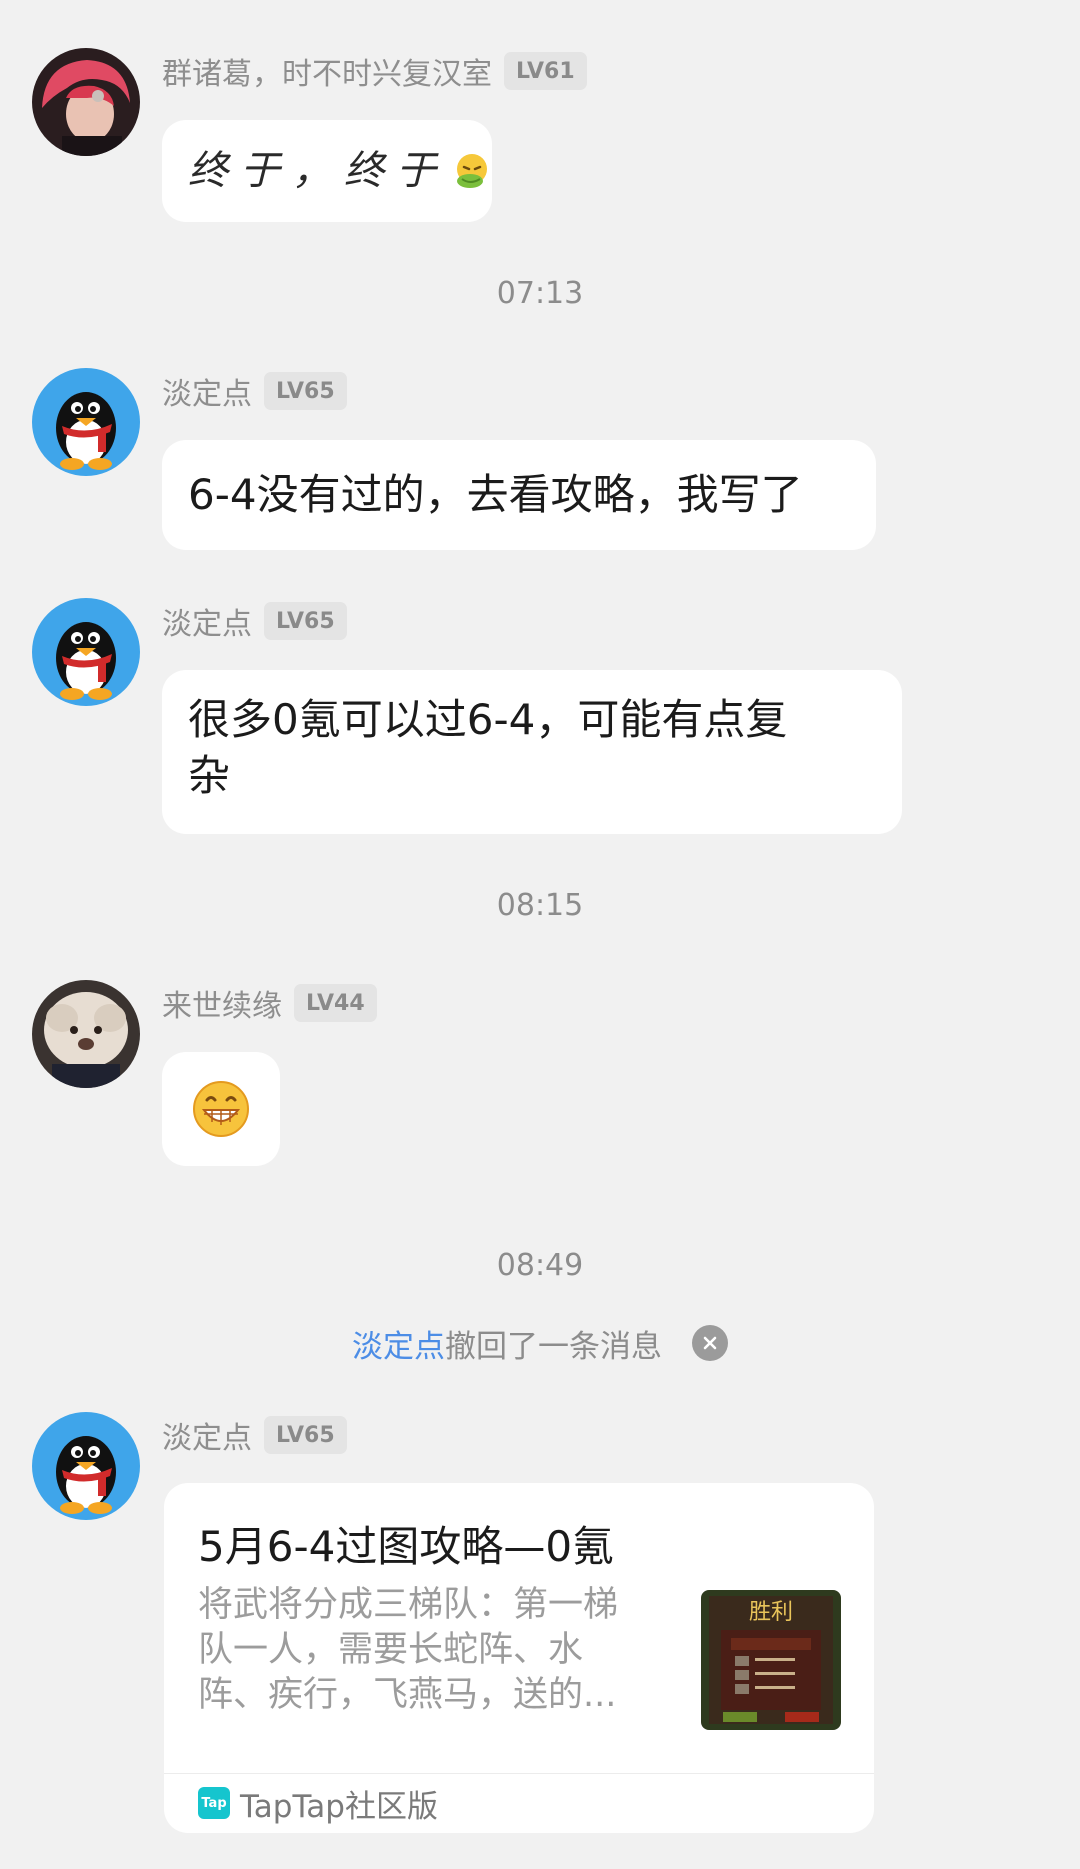 The image size is (1080, 1869). What do you see at coordinates (209, 775) in the screenshot?
I see `message-text-line: 杂` at bounding box center [209, 775].